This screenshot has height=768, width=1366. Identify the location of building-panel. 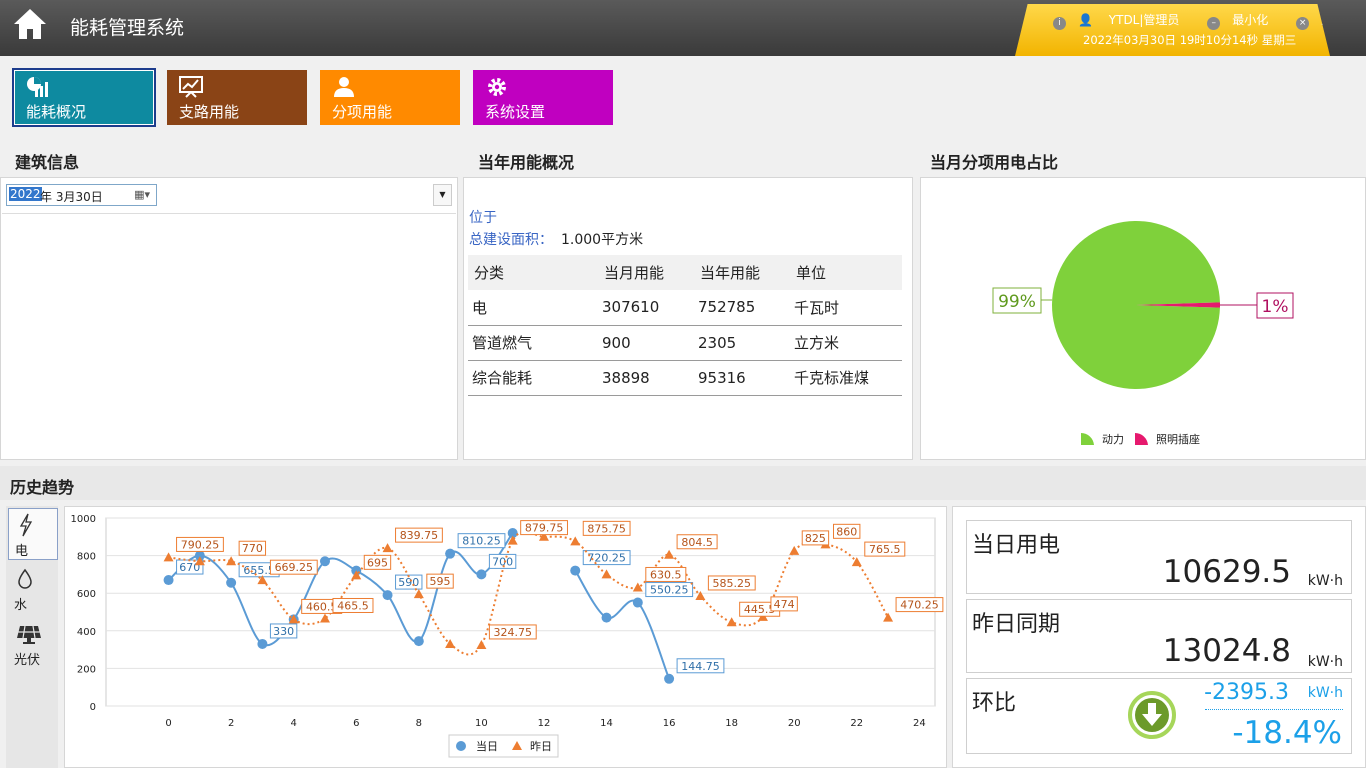
(229, 318).